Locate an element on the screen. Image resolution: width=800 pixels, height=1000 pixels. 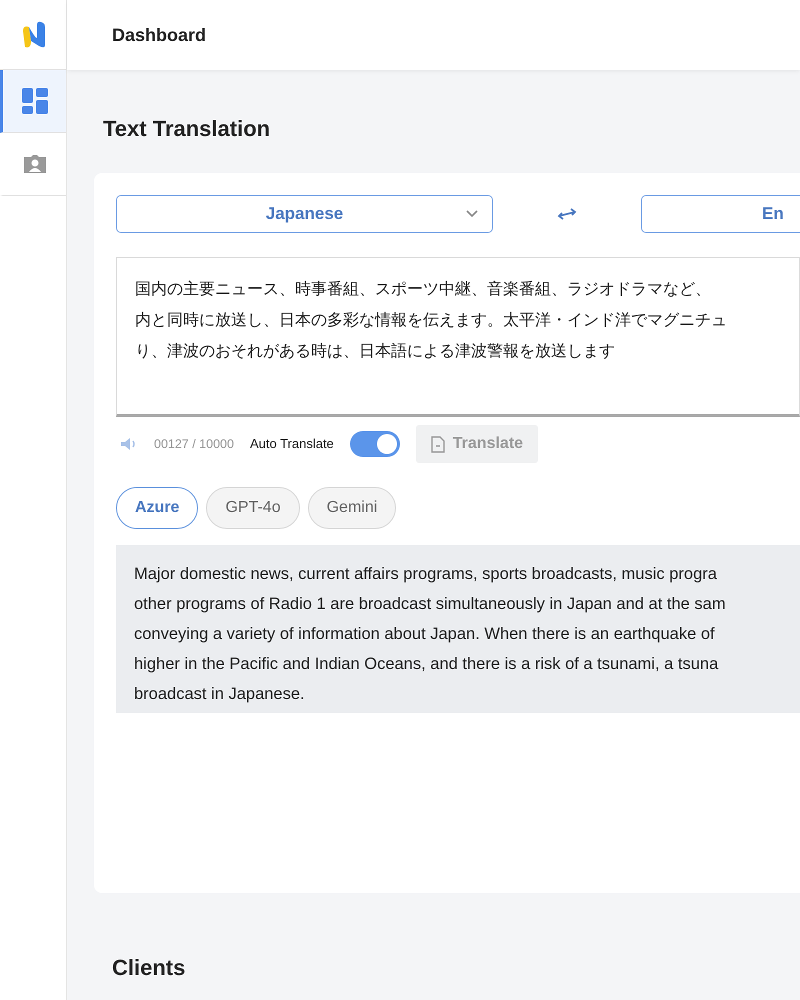
dashboard-icon is located at coordinates (34, 101).